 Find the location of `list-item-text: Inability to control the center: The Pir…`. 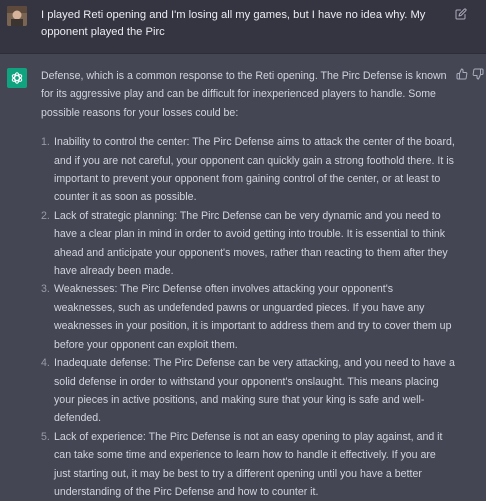

list-item-text: Inability to control the center: The Pir… is located at coordinates (254, 170).